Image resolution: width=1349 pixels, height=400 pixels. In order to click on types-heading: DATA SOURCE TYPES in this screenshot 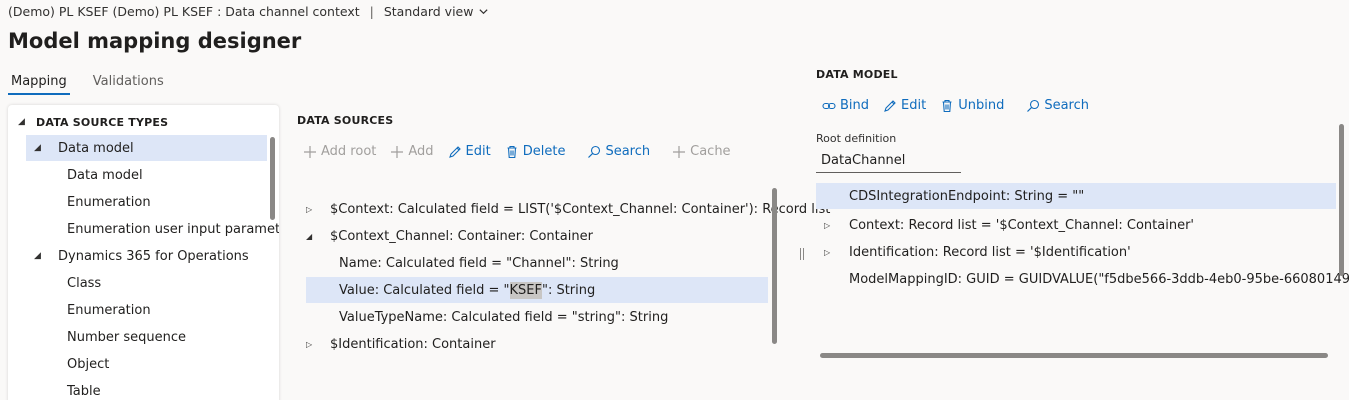, I will do `click(102, 122)`.